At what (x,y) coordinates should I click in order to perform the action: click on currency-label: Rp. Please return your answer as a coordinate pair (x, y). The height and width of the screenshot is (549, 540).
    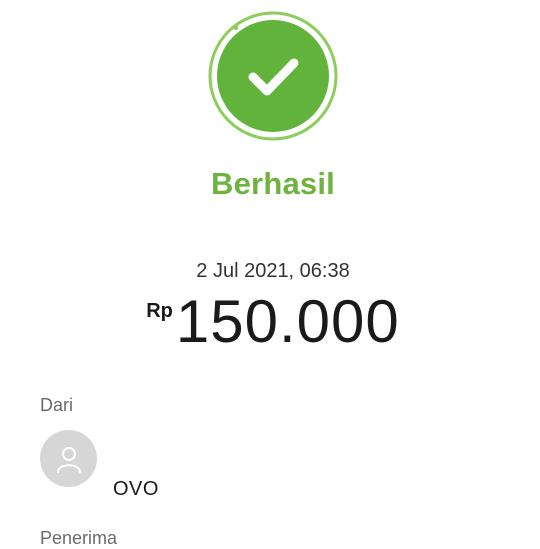
    Looking at the image, I should click on (159, 311).